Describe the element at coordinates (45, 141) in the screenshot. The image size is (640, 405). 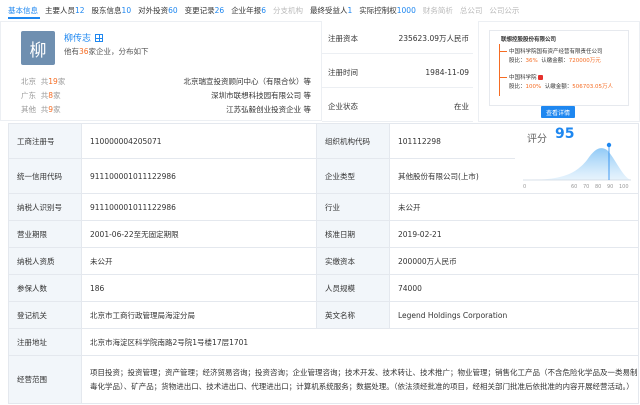
I see `field-label: 工商注册号` at that location.